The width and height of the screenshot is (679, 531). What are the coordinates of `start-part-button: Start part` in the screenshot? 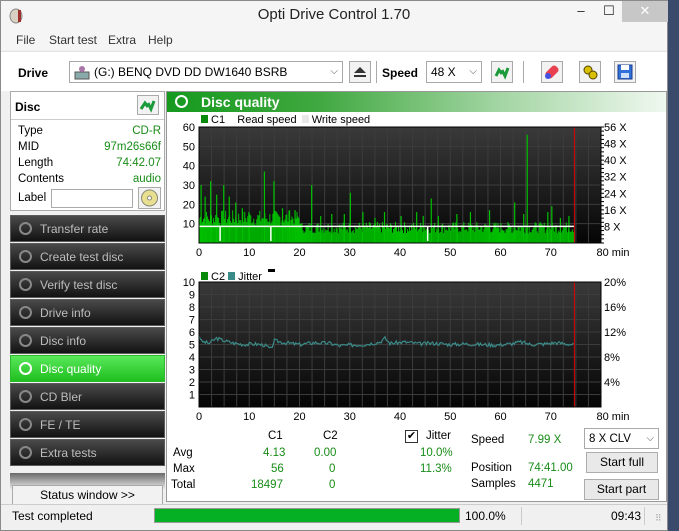 It's located at (621, 489).